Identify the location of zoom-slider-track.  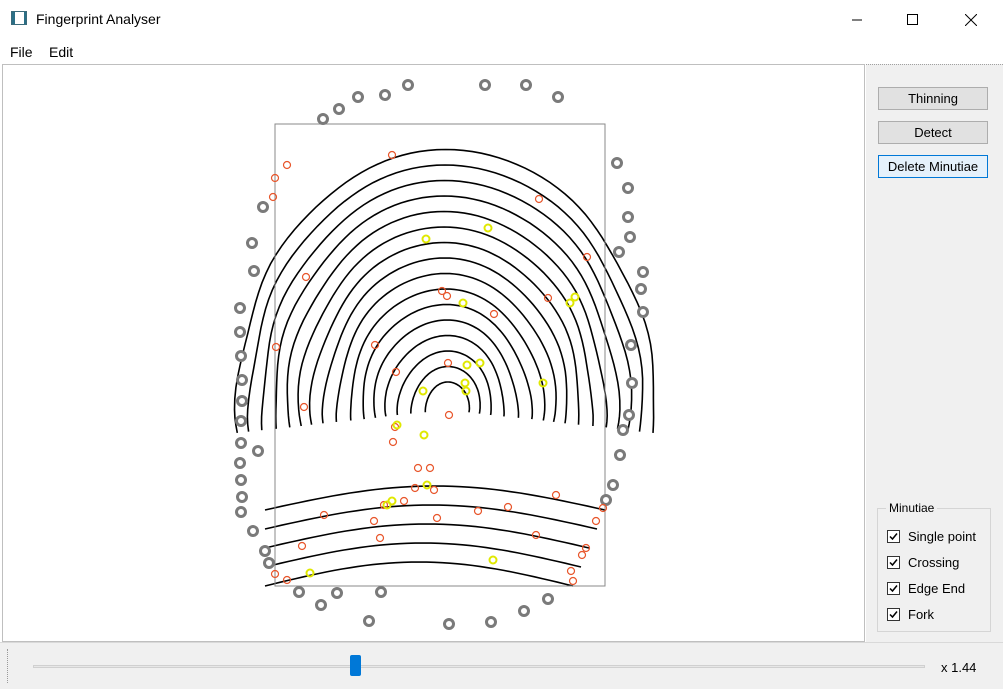
(479, 666).